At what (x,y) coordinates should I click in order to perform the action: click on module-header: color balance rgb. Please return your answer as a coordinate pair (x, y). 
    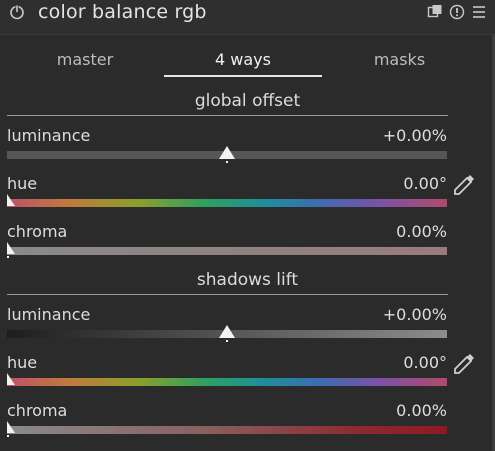
    Looking at the image, I should click on (247, 17).